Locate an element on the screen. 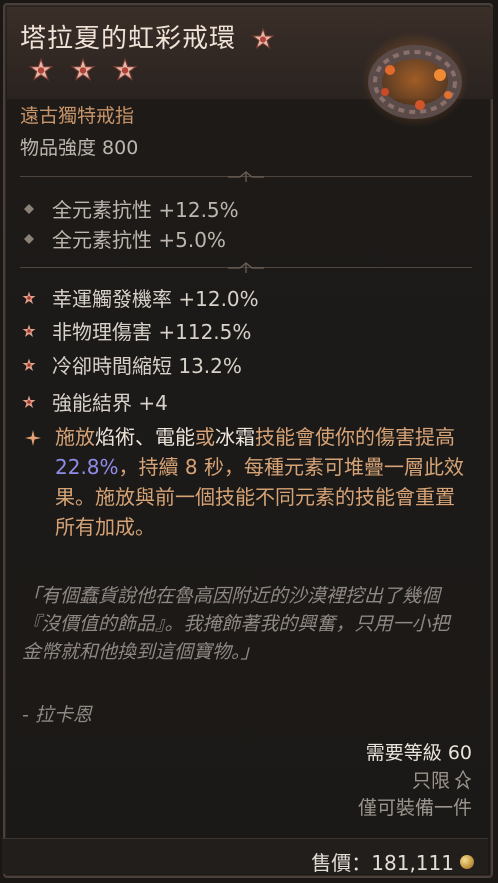  affix-stat-text: 非物理傷害 +112.5% is located at coordinates (152, 332).